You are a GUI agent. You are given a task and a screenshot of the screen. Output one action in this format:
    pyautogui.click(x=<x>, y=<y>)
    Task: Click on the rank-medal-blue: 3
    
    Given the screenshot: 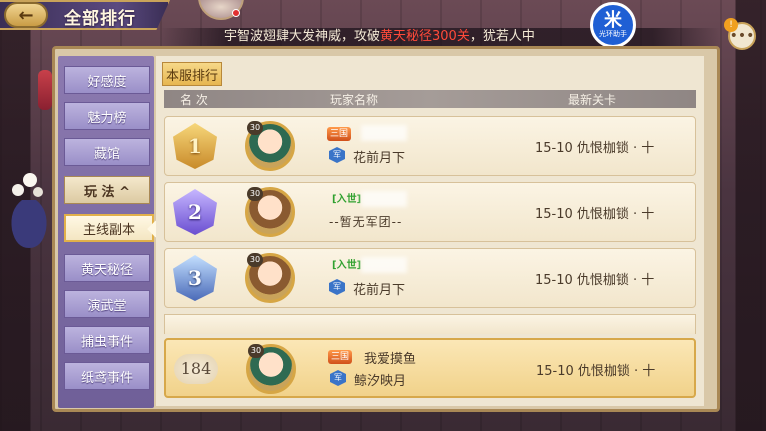 What is the action you would take?
    pyautogui.click(x=195, y=278)
    